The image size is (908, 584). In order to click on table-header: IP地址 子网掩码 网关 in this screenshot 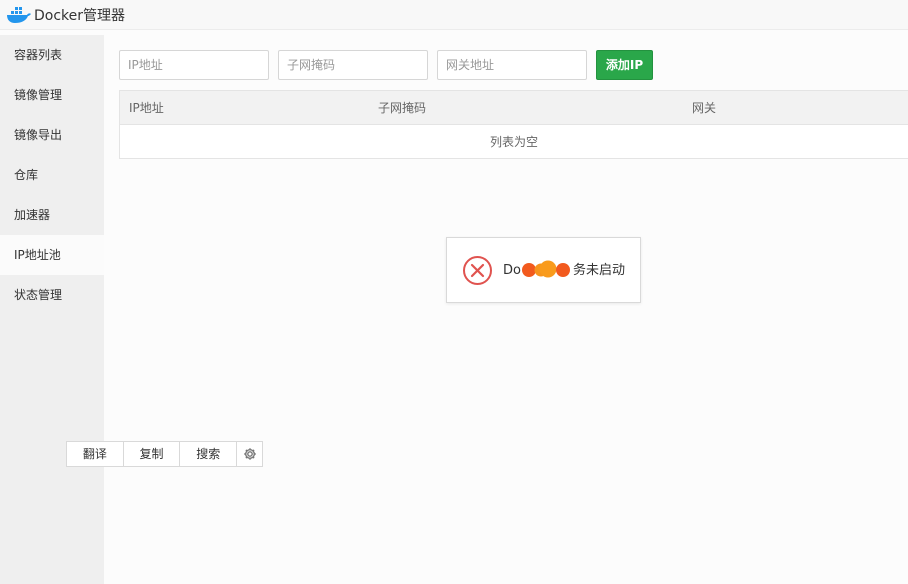, I will do `click(514, 108)`.